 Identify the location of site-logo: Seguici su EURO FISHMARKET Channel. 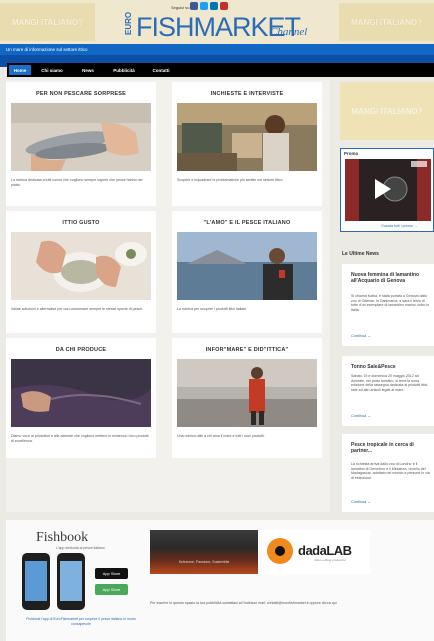
(218, 22).